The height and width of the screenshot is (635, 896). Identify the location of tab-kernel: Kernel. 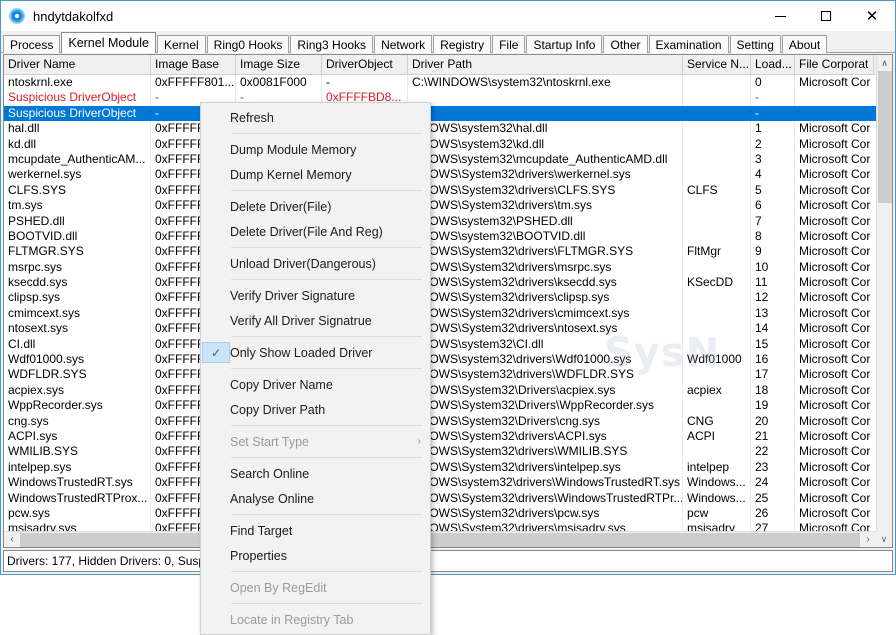
(181, 44).